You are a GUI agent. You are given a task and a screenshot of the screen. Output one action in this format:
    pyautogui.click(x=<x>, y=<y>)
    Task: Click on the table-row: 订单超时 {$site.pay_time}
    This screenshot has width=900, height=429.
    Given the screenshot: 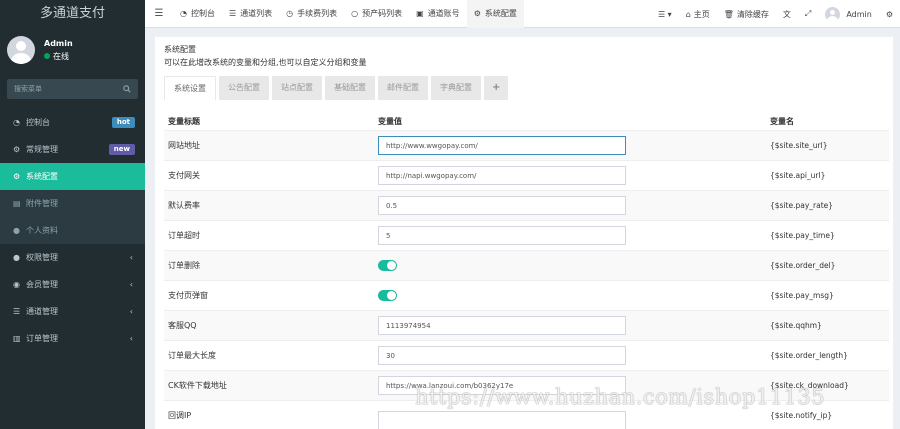 What is the action you would take?
    pyautogui.click(x=526, y=235)
    